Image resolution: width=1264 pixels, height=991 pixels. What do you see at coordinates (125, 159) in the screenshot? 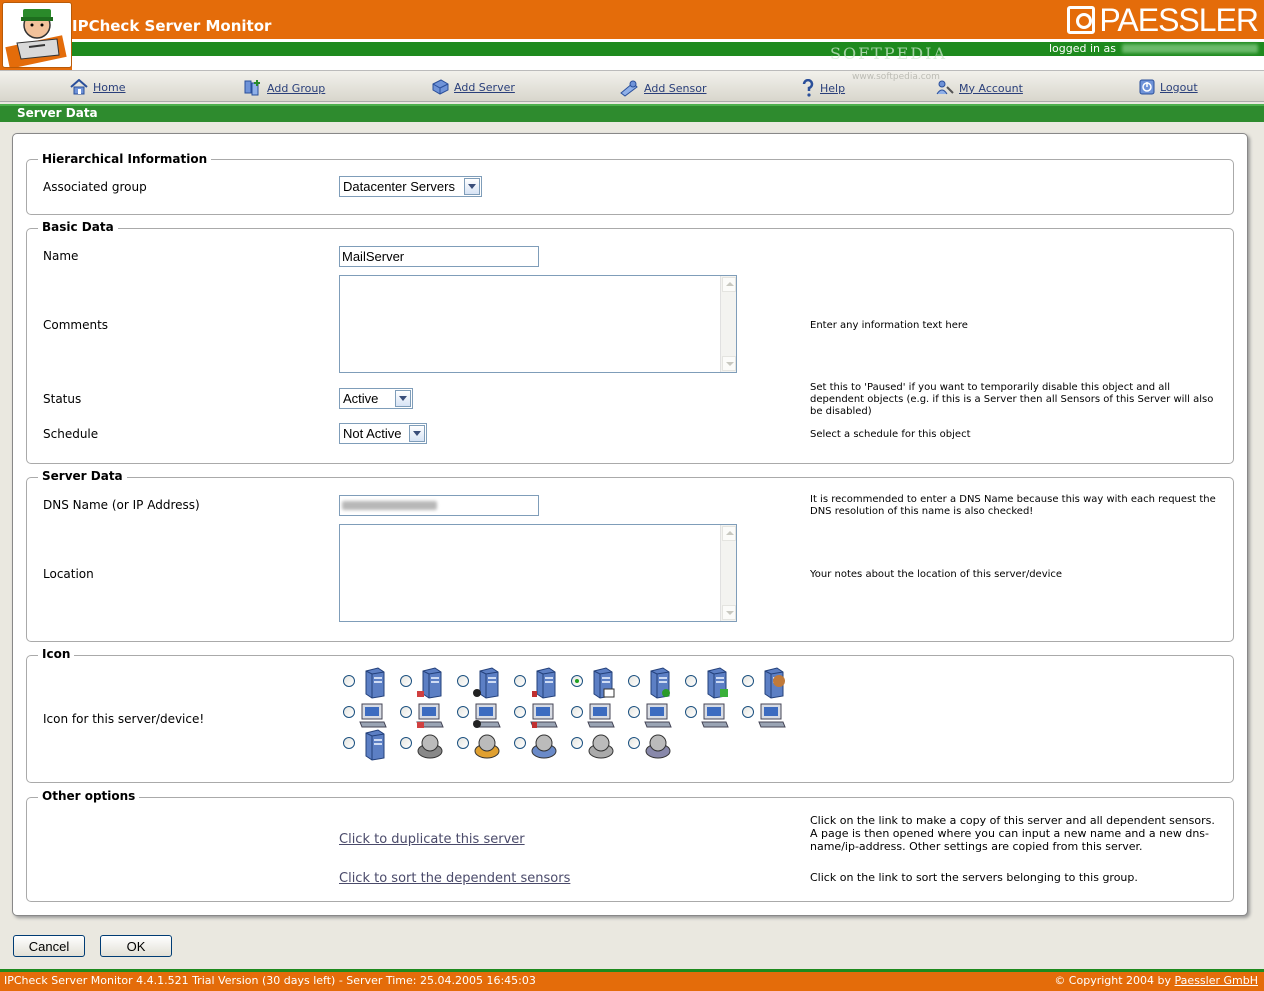
I see `legend-hierarchical: Hierarchical Information` at bounding box center [125, 159].